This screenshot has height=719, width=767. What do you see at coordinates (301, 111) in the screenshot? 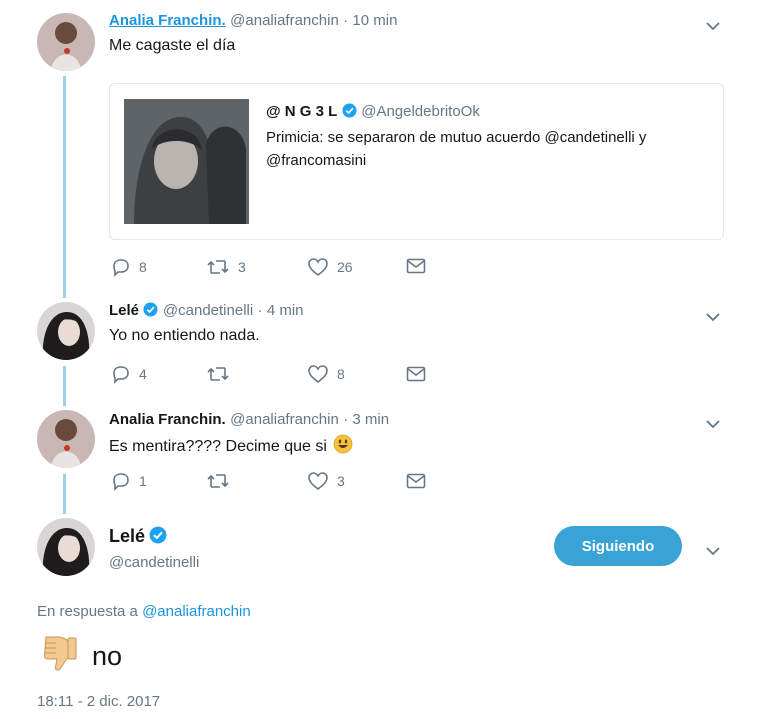
I see `quoted-author-name: @ N G 3 L` at bounding box center [301, 111].